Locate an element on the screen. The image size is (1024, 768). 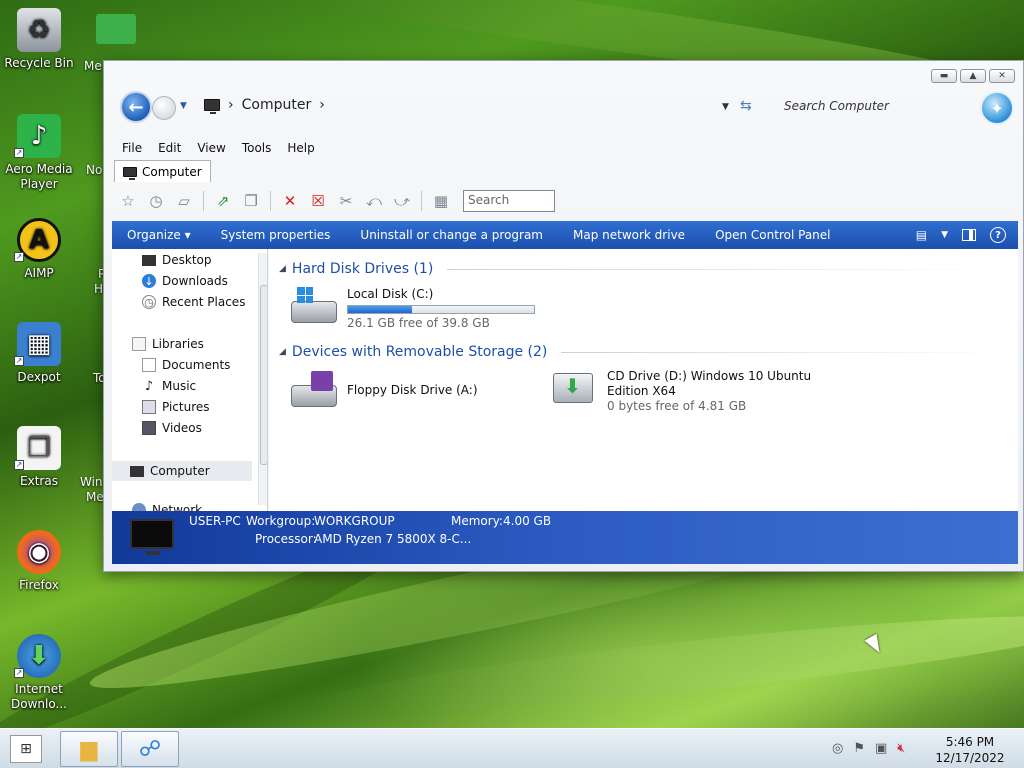
group-removable-storage: ◢ Devices with Removable Storage (2) is located at coordinates (644, 352).